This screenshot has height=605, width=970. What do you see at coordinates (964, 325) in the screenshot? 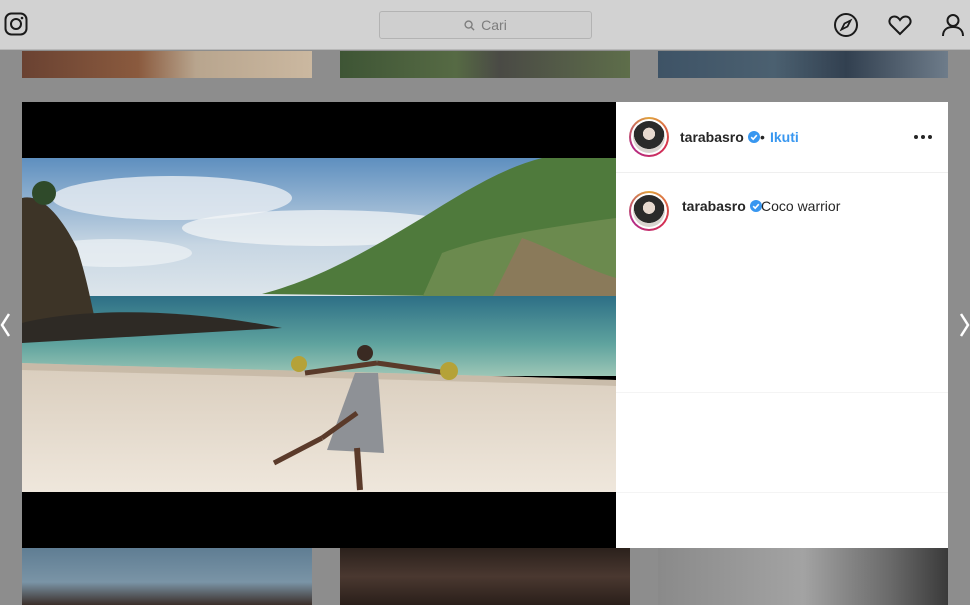
I see `next-post-arrow-icon` at bounding box center [964, 325].